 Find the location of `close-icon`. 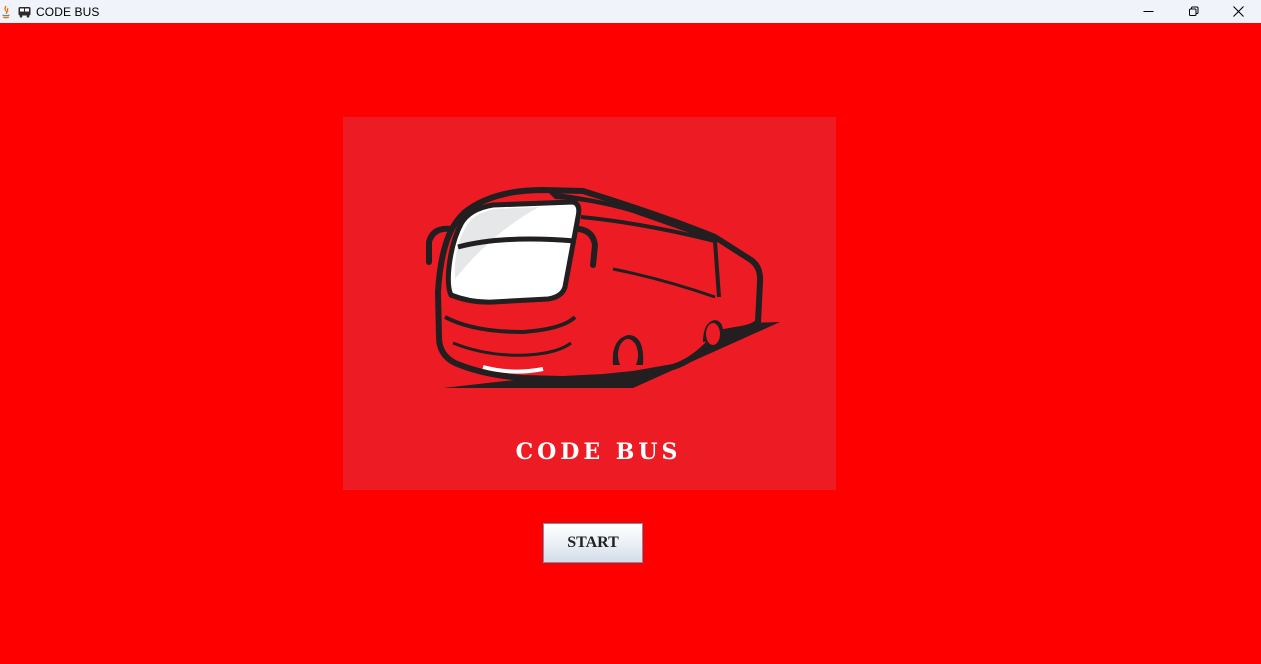

close-icon is located at coordinates (1238, 11).